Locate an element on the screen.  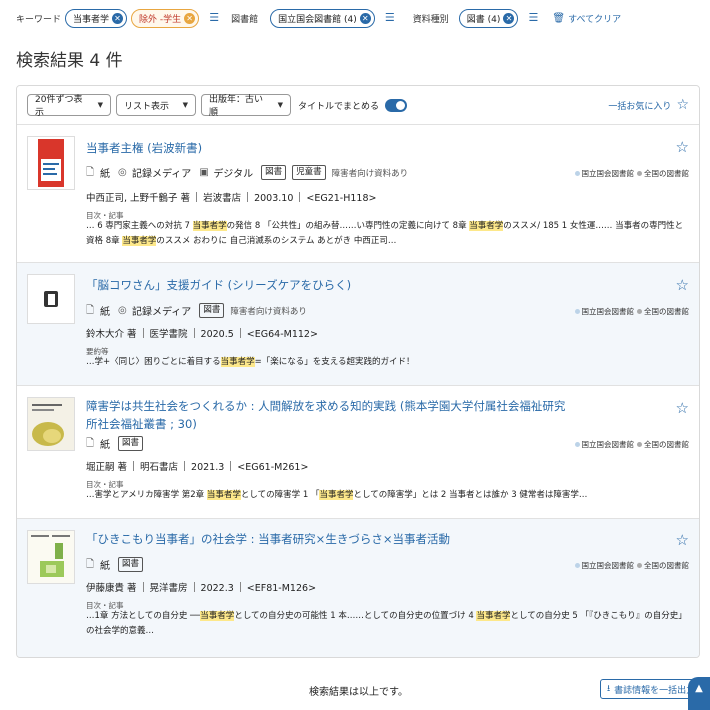
group-by-title-toggle is located at coordinates (396, 105).